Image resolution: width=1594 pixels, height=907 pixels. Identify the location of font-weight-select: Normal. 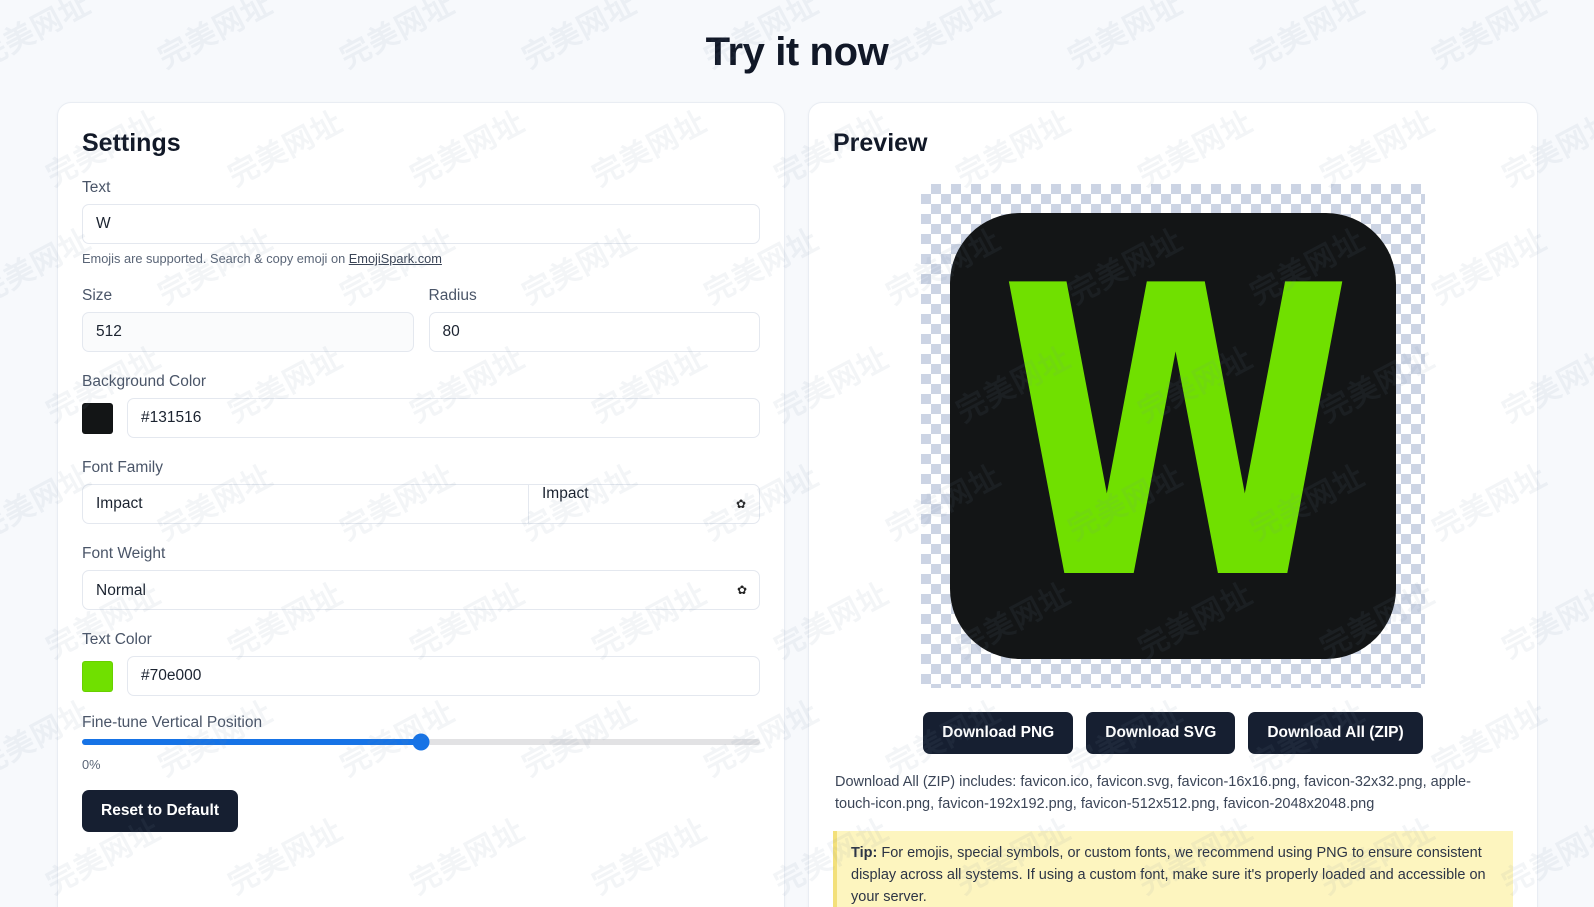
(421, 590).